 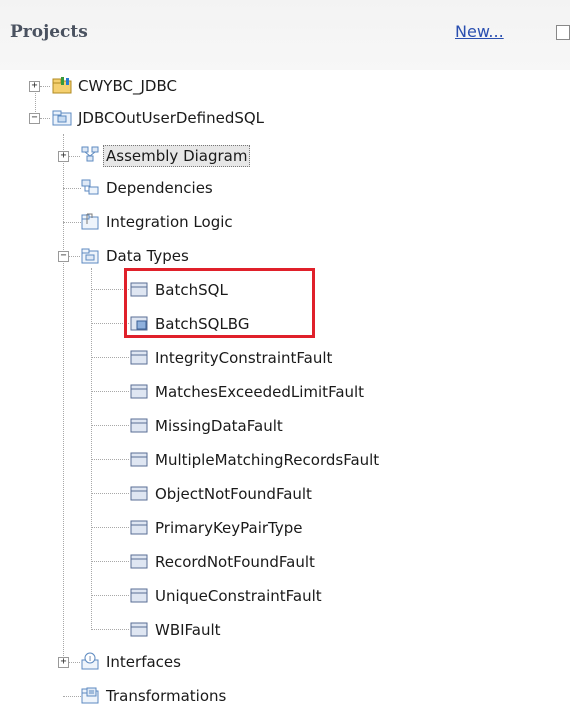 I want to click on list-item-label: MultipleMatchingRecordsFault, so click(x=267, y=460).